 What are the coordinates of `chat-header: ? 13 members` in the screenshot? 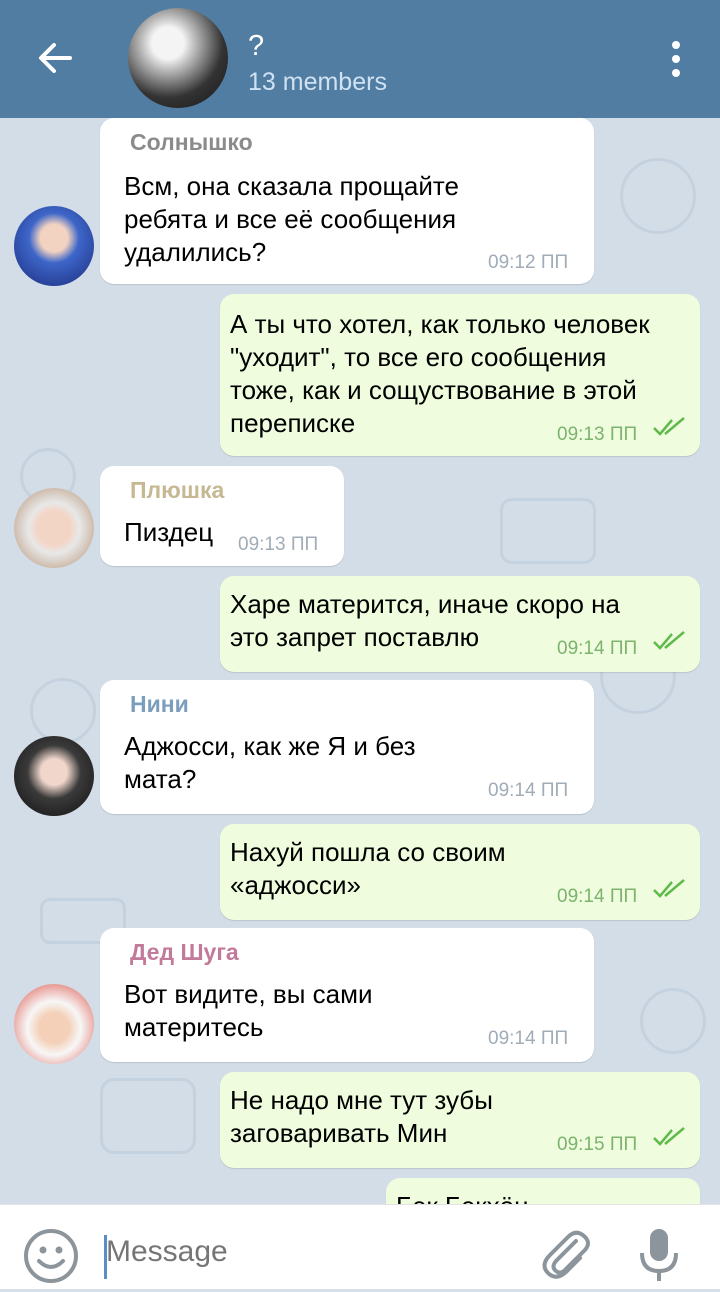 It's located at (360, 59).